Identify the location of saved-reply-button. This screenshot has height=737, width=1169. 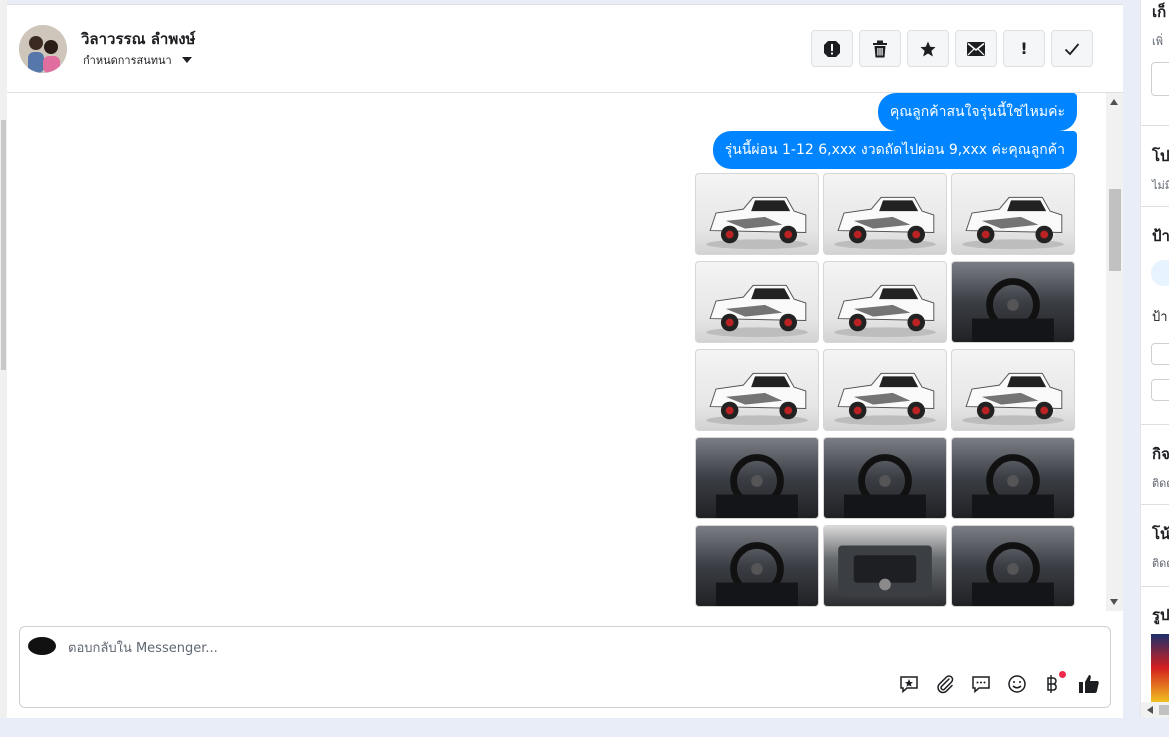
(909, 684).